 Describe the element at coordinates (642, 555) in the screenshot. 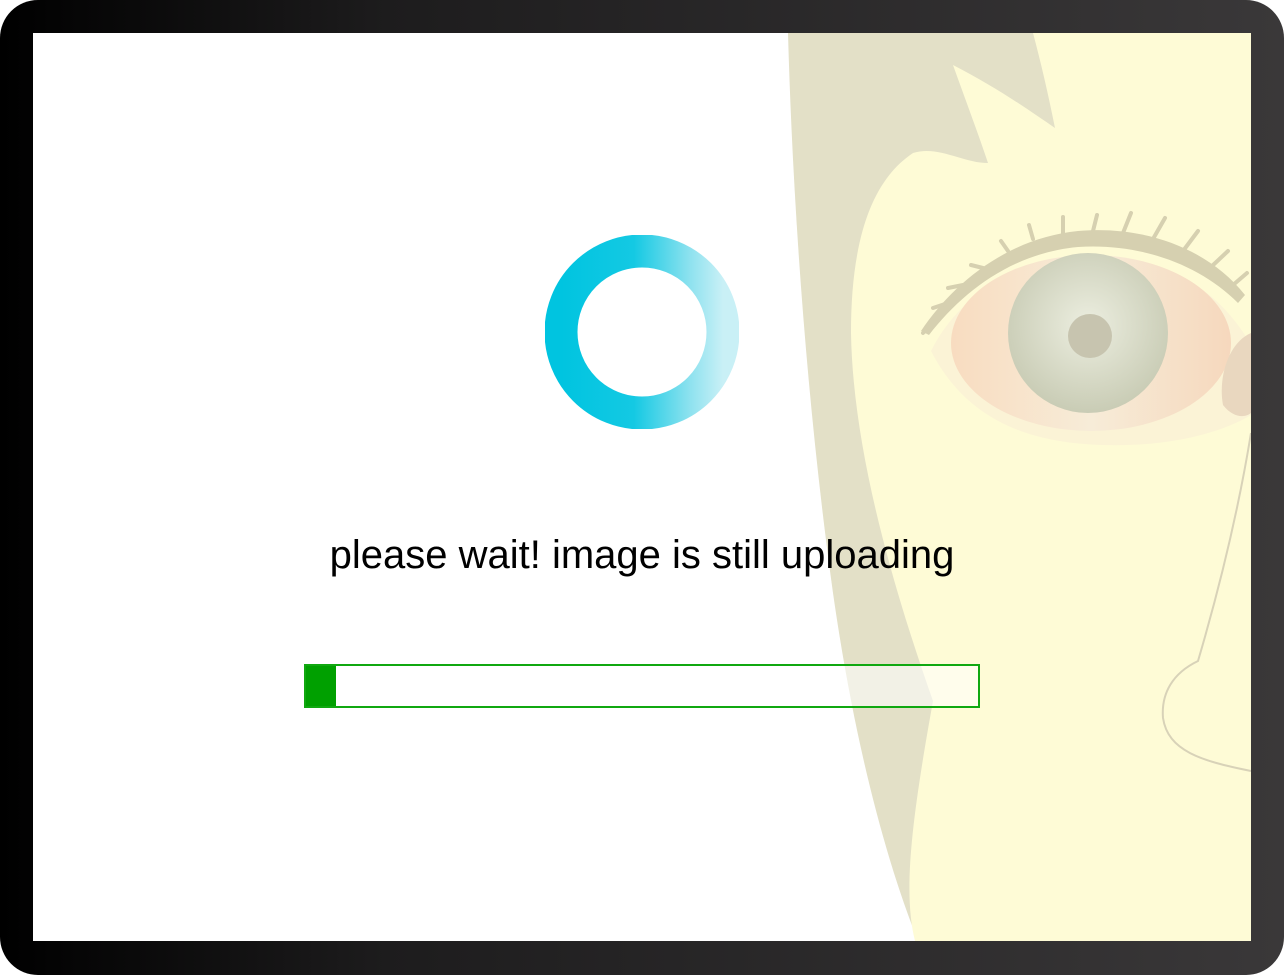

I see `upload-status-message: please wait! image is still uploading` at that location.